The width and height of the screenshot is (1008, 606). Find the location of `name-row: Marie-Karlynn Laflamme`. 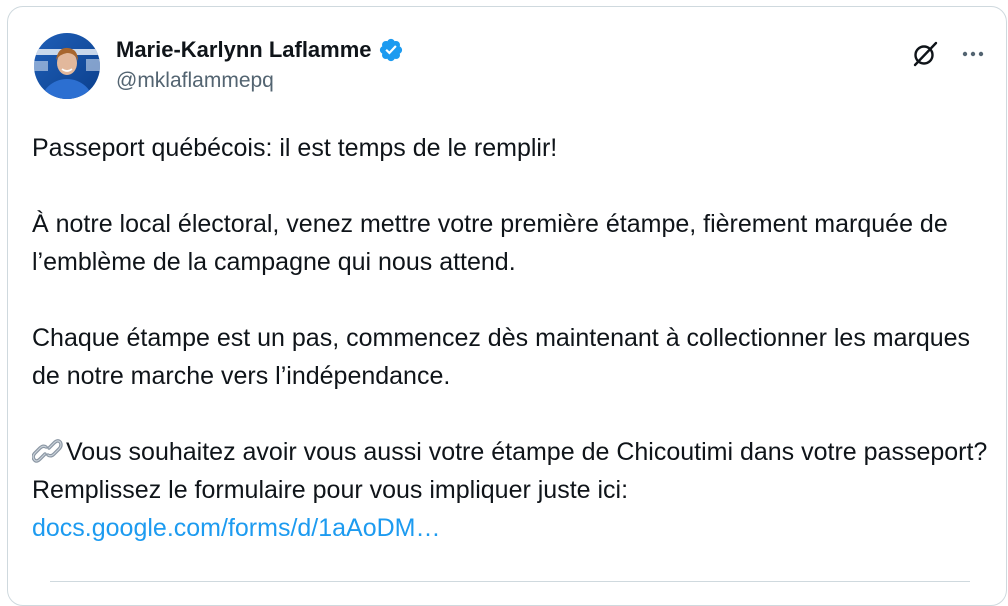

name-row: Marie-Karlynn Laflamme is located at coordinates (260, 50).